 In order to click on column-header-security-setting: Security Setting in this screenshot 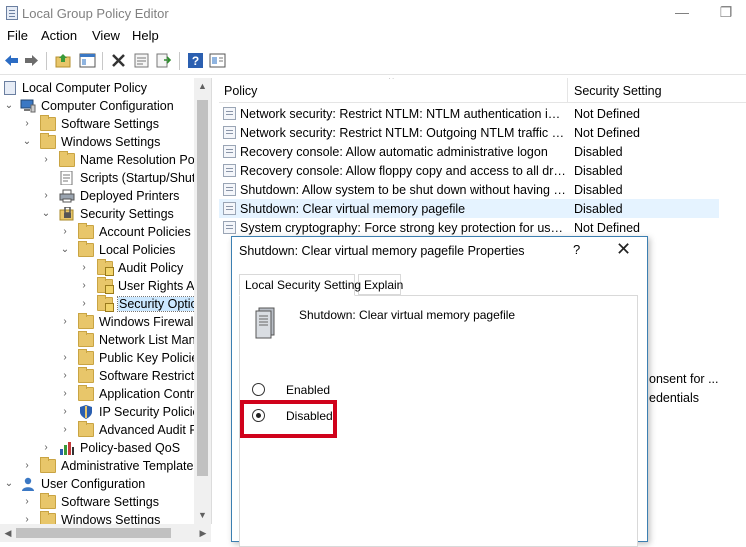, I will do `click(618, 91)`.